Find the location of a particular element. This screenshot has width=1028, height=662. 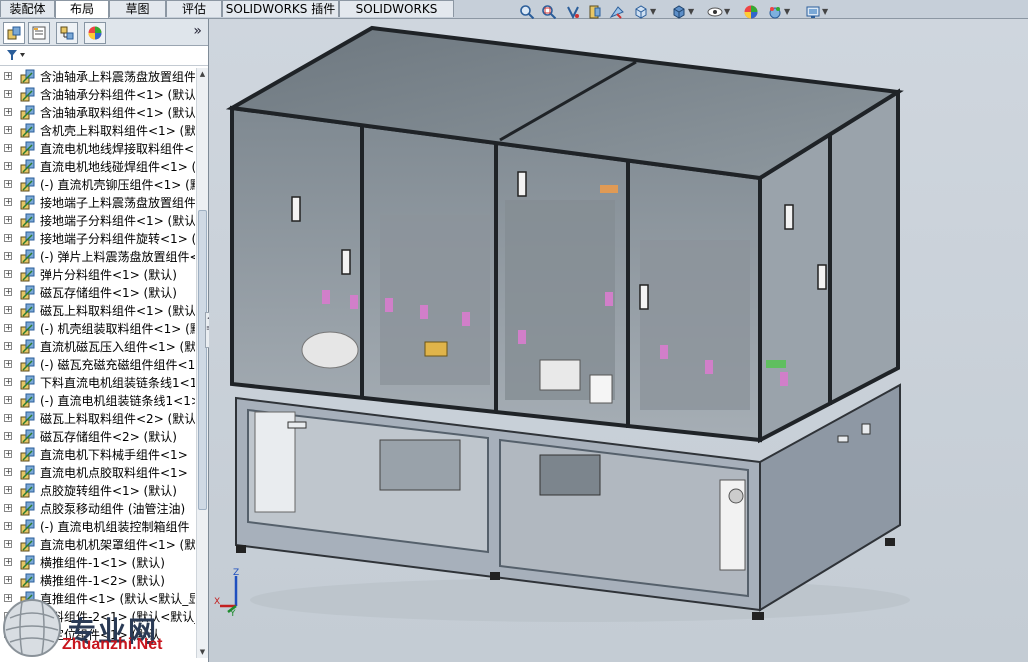

tab-layout: 布局 is located at coordinates (82, 9).